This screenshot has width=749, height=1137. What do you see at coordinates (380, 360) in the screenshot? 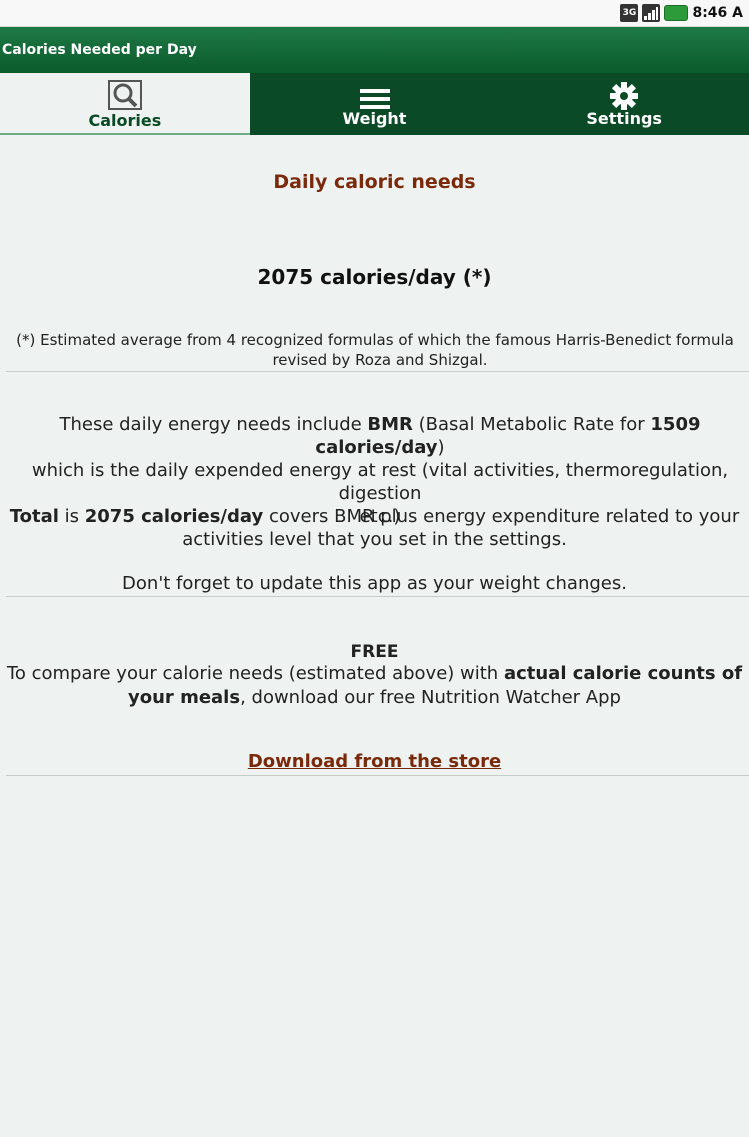
I see `note-line2: revised by Roza and Shizgal.` at bounding box center [380, 360].